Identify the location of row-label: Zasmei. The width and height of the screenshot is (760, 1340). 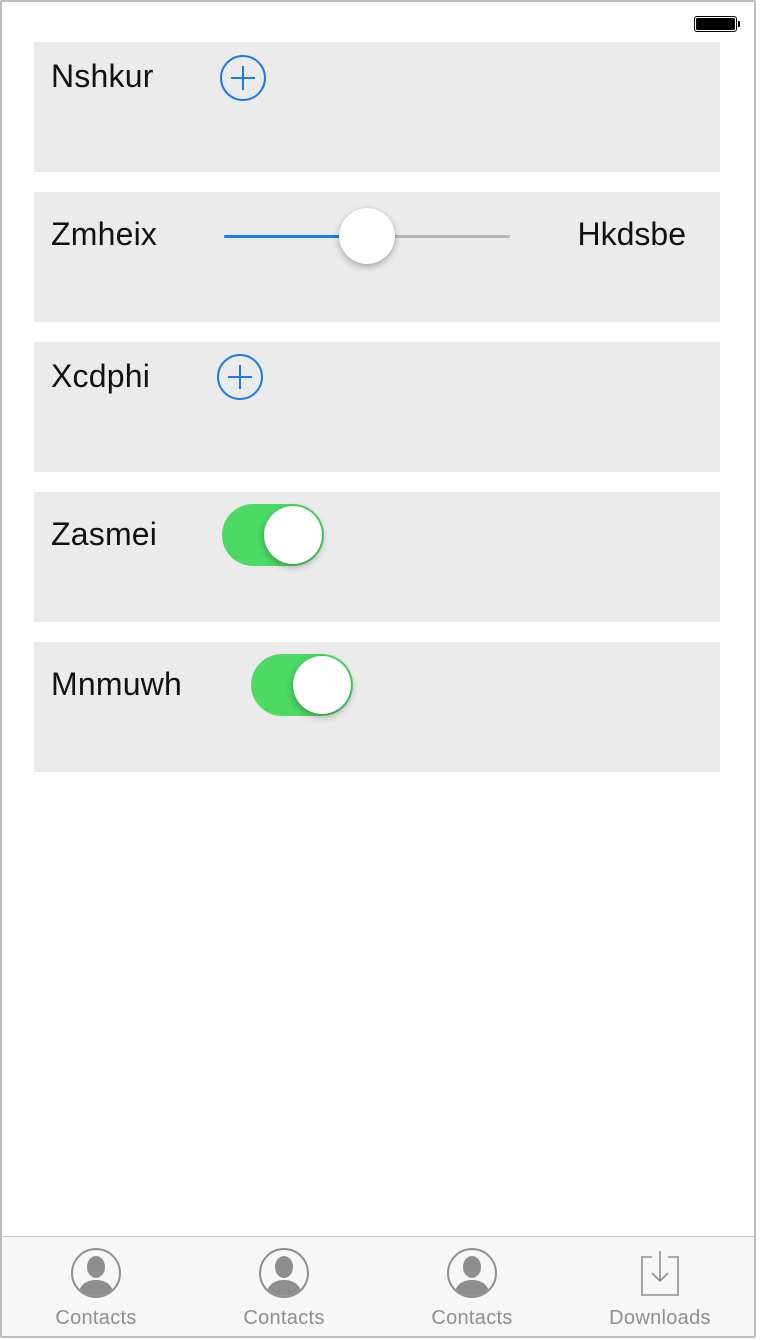
(104, 534).